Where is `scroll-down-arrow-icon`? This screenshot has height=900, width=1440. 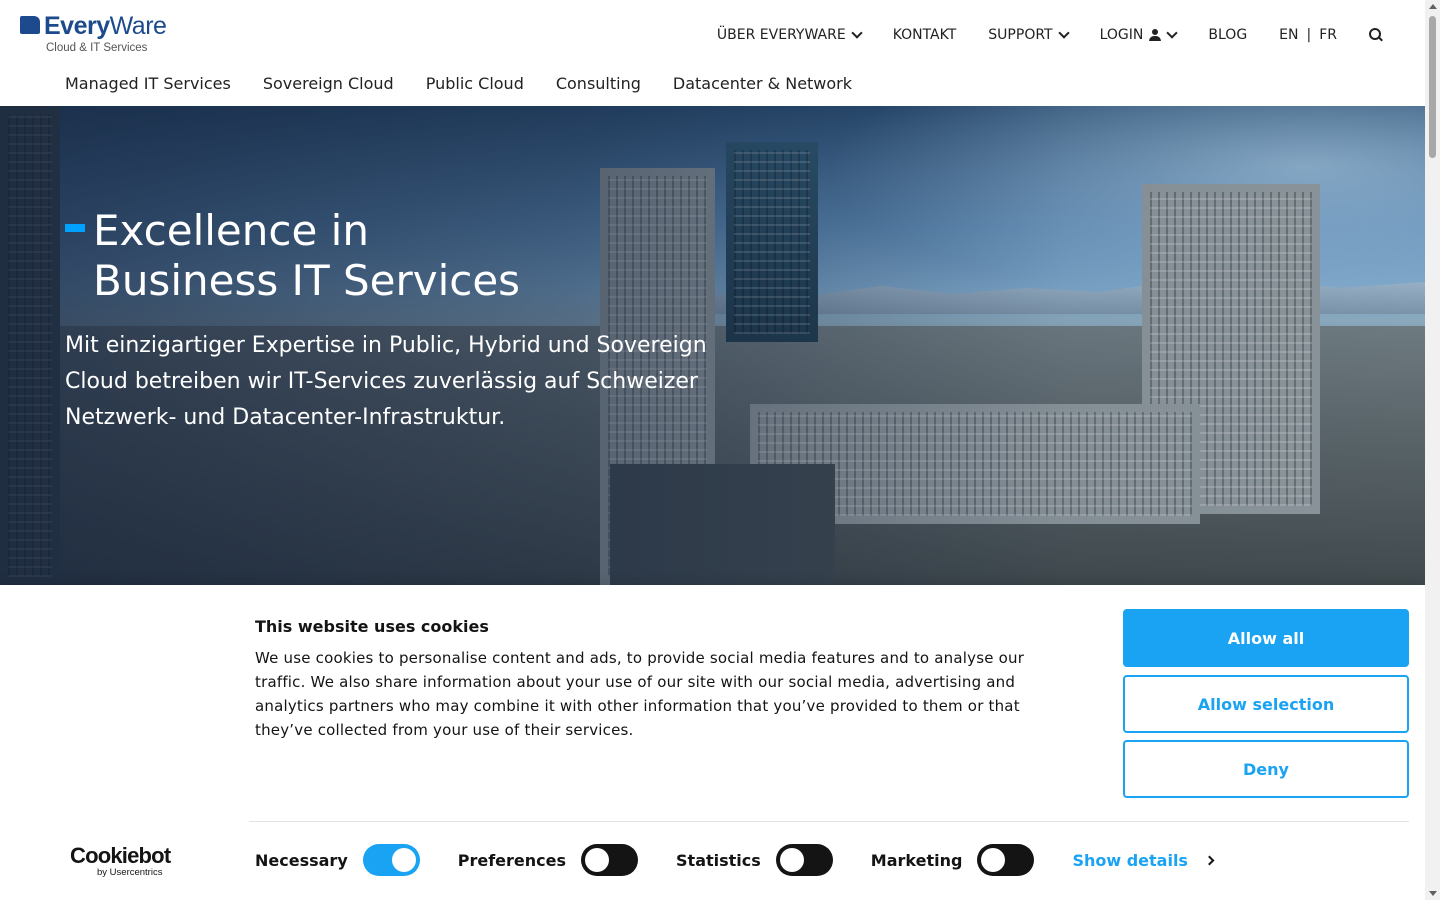
scroll-down-arrow-icon is located at coordinates (1433, 893).